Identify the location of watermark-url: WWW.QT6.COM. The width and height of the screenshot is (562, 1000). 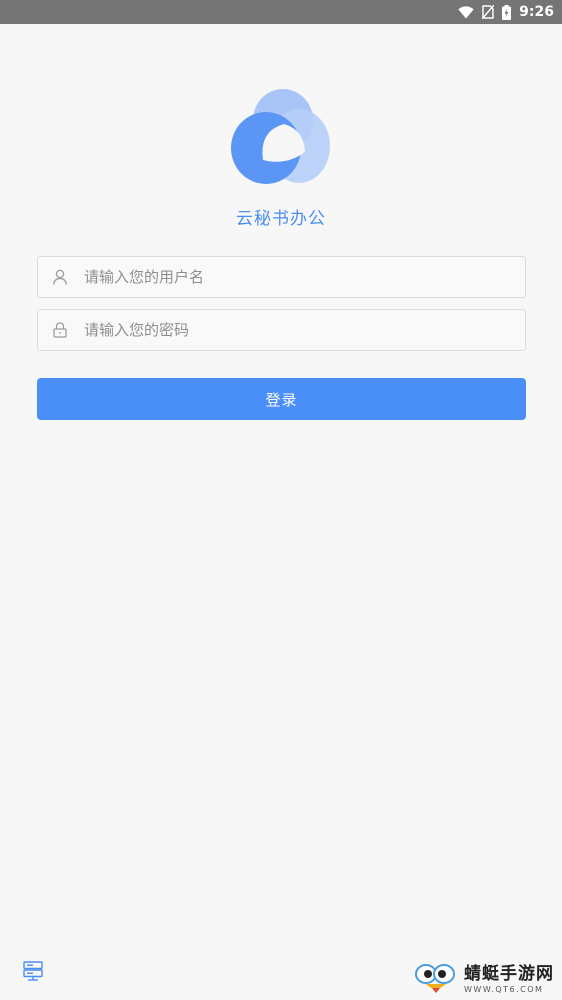
(504, 989).